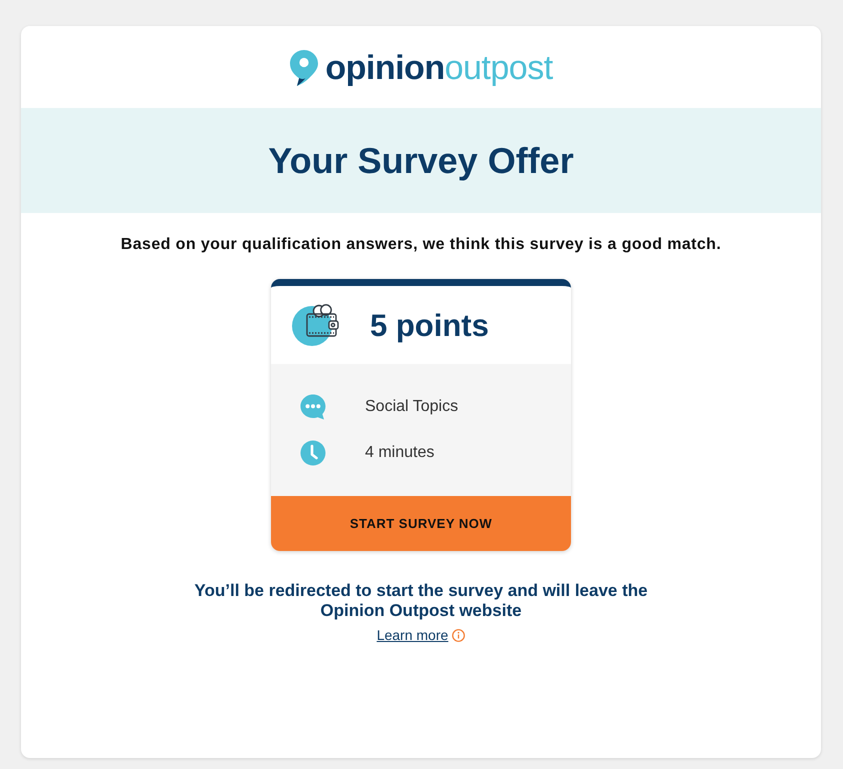 The width and height of the screenshot is (843, 769). What do you see at coordinates (459, 635) in the screenshot?
I see `info-icon` at bounding box center [459, 635].